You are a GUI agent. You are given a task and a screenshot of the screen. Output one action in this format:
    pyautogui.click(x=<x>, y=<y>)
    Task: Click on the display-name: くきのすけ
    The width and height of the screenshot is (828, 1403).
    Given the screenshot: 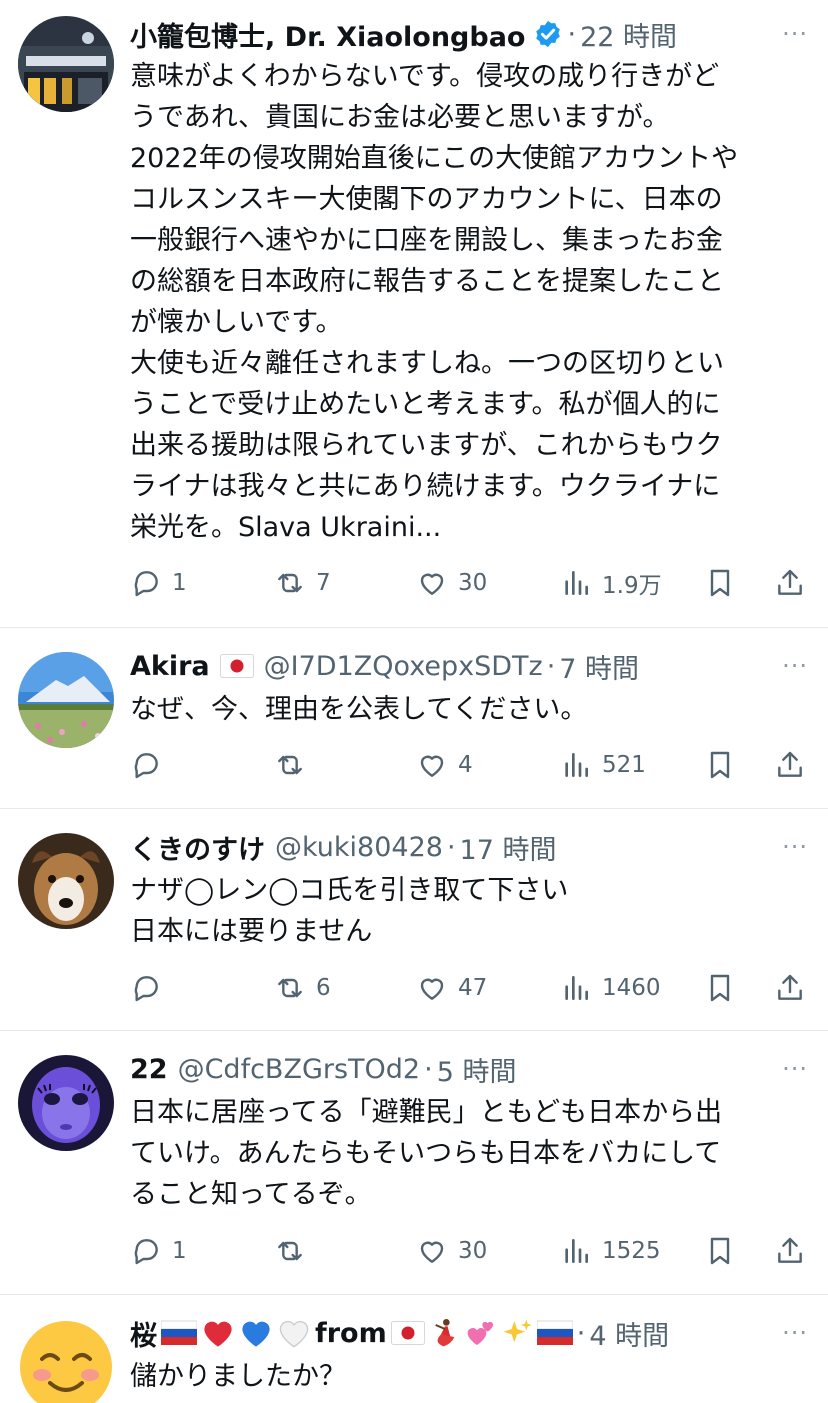 What is the action you would take?
    pyautogui.click(x=197, y=847)
    